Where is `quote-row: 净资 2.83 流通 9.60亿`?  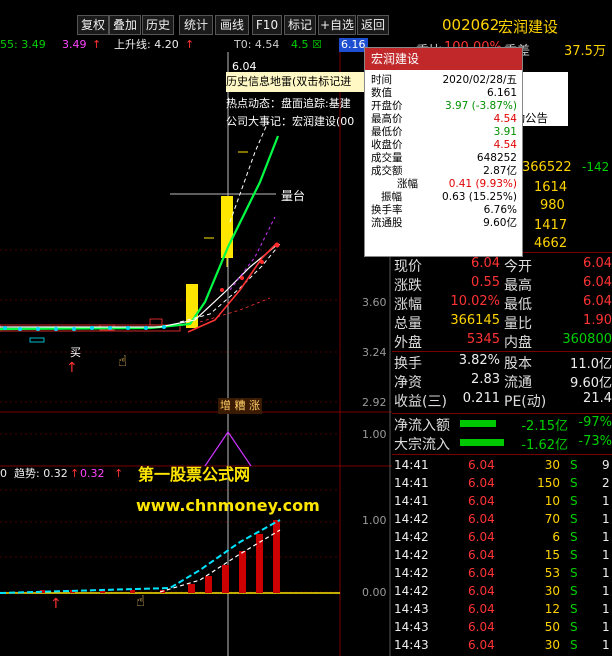
quote-row: 净资 2.83 流通 9.60亿 is located at coordinates (502, 381).